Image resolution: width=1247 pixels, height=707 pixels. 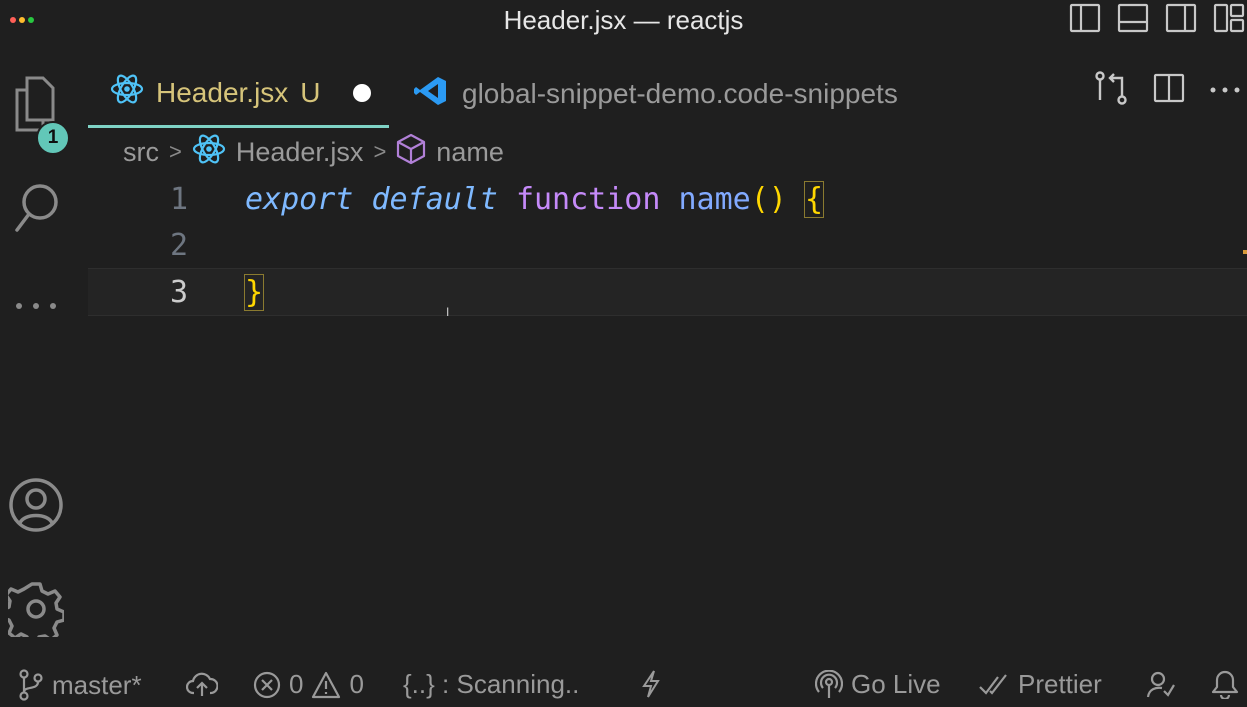 I want to click on breadcrumb-symbol: name, so click(x=470, y=152).